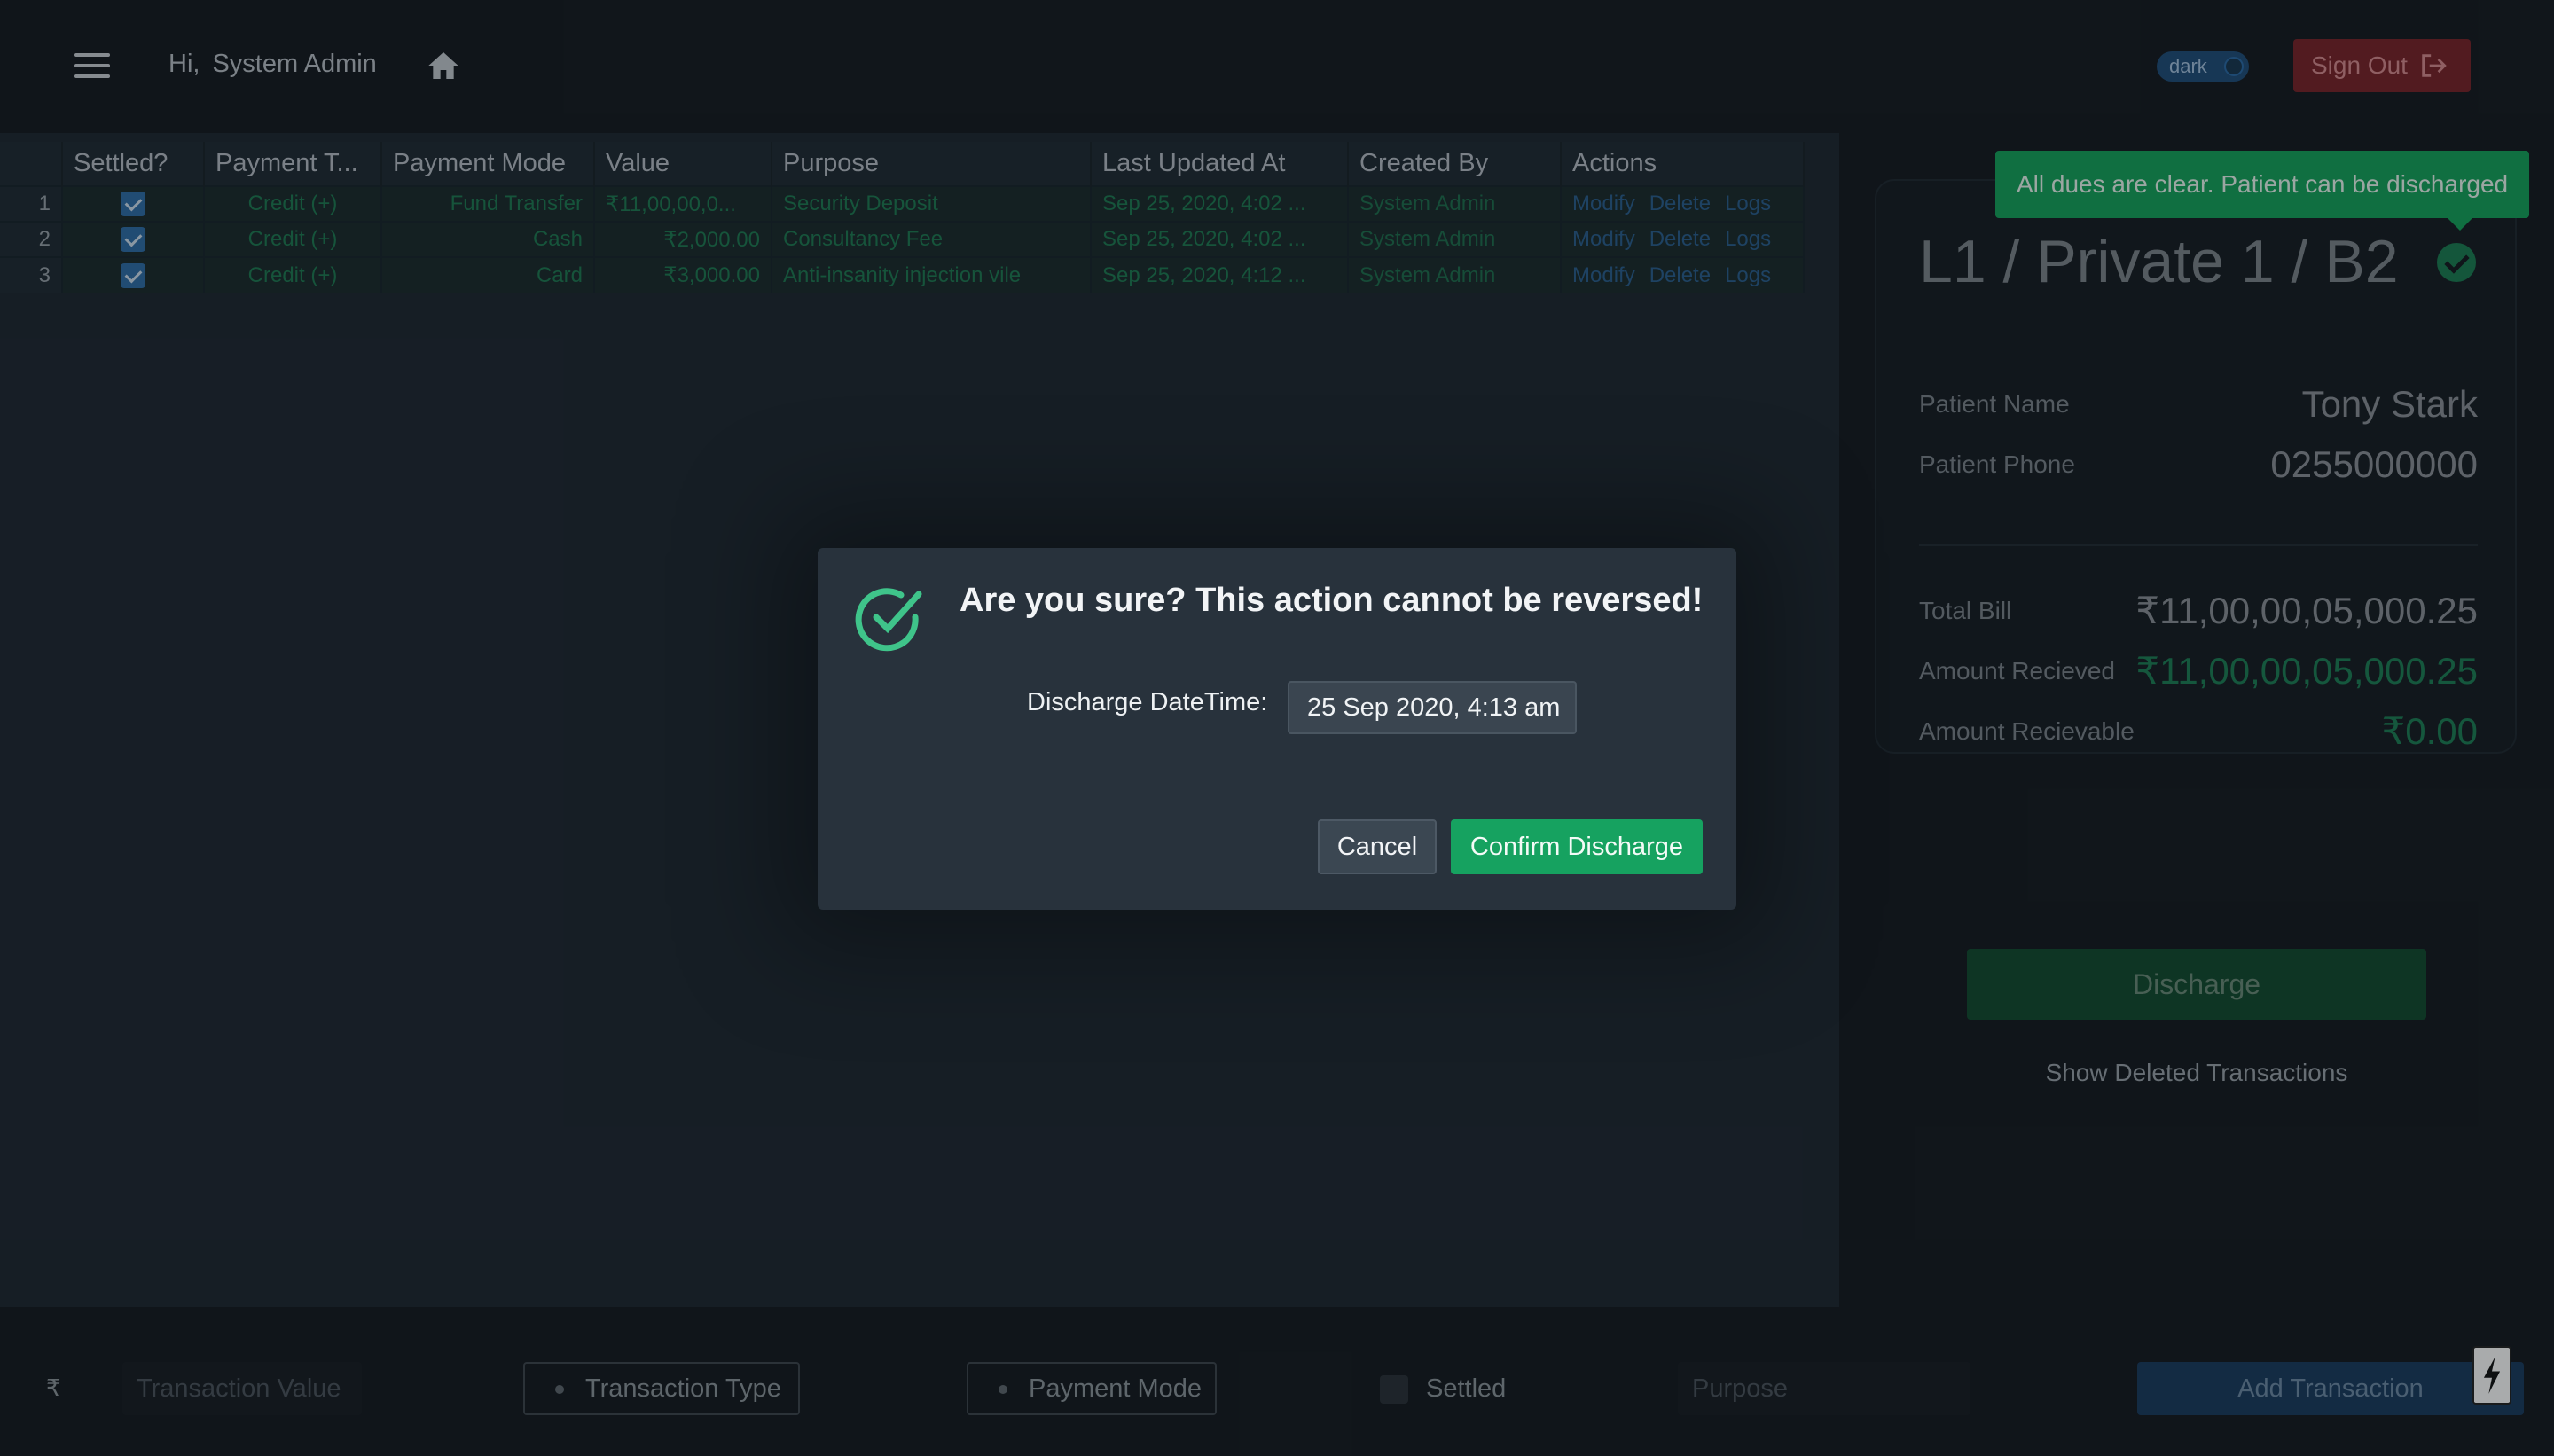 Image resolution: width=2554 pixels, height=1456 pixels. Describe the element at coordinates (1432, 707) in the screenshot. I see `discharge-datetime-input: 25 Sep 2020, 4:13 am` at that location.